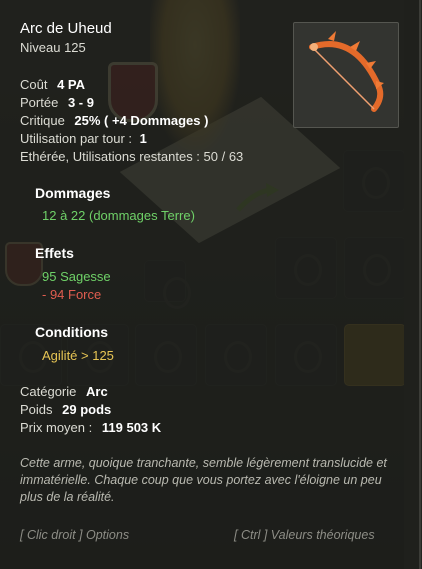 The height and width of the screenshot is (569, 422). I want to click on cost-line: Coût 4 PA, so click(52, 84).